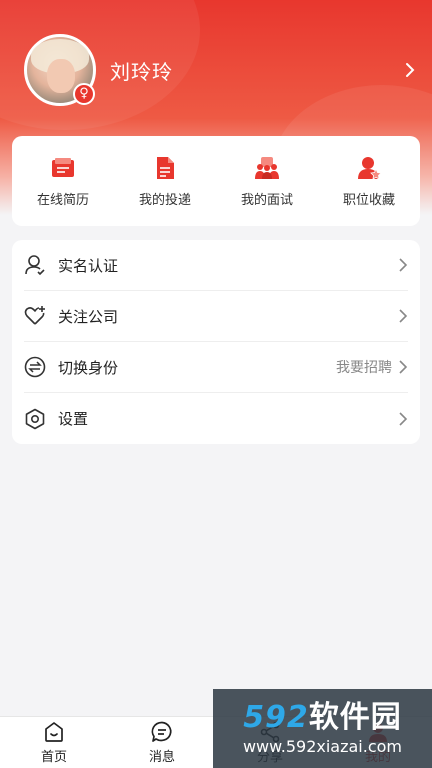  Describe the element at coordinates (53, 757) in the screenshot. I see `tab-label: 首页` at that location.